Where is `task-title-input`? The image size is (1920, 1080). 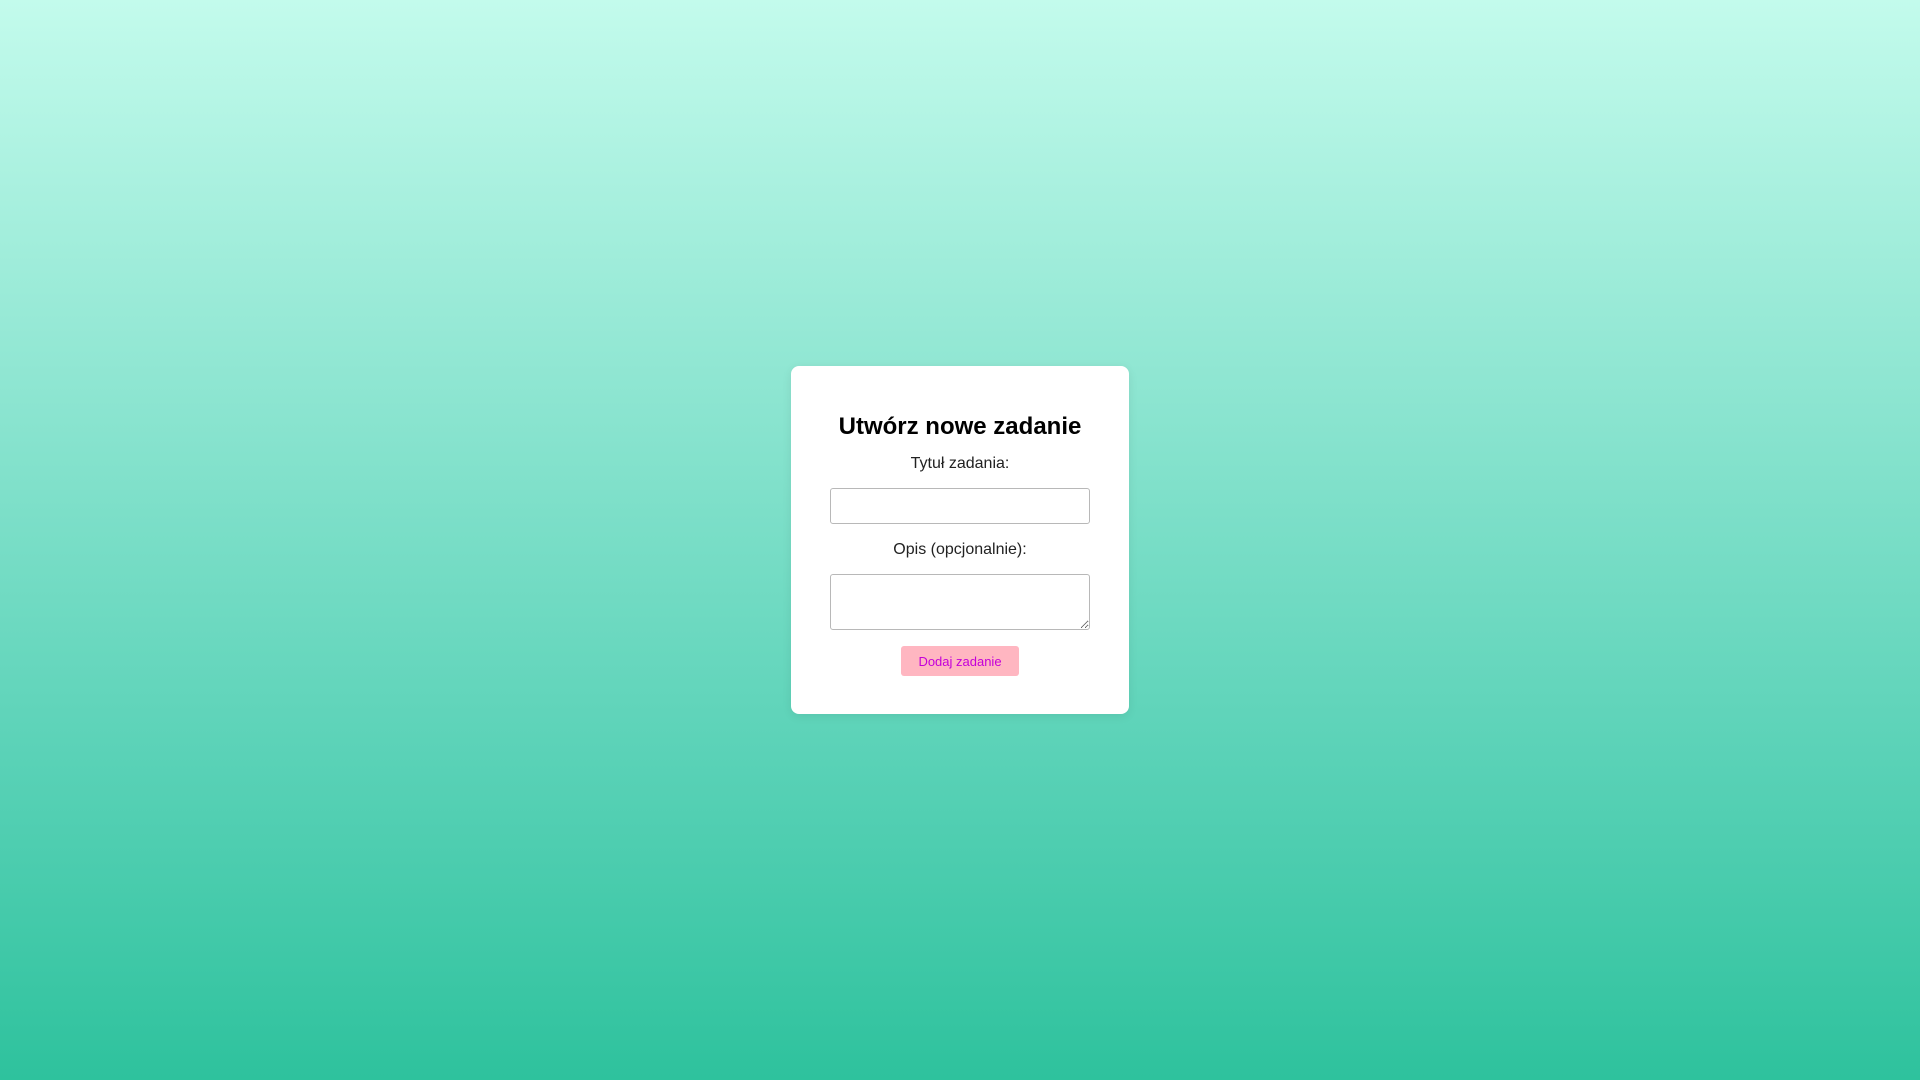 task-title-input is located at coordinates (960, 506).